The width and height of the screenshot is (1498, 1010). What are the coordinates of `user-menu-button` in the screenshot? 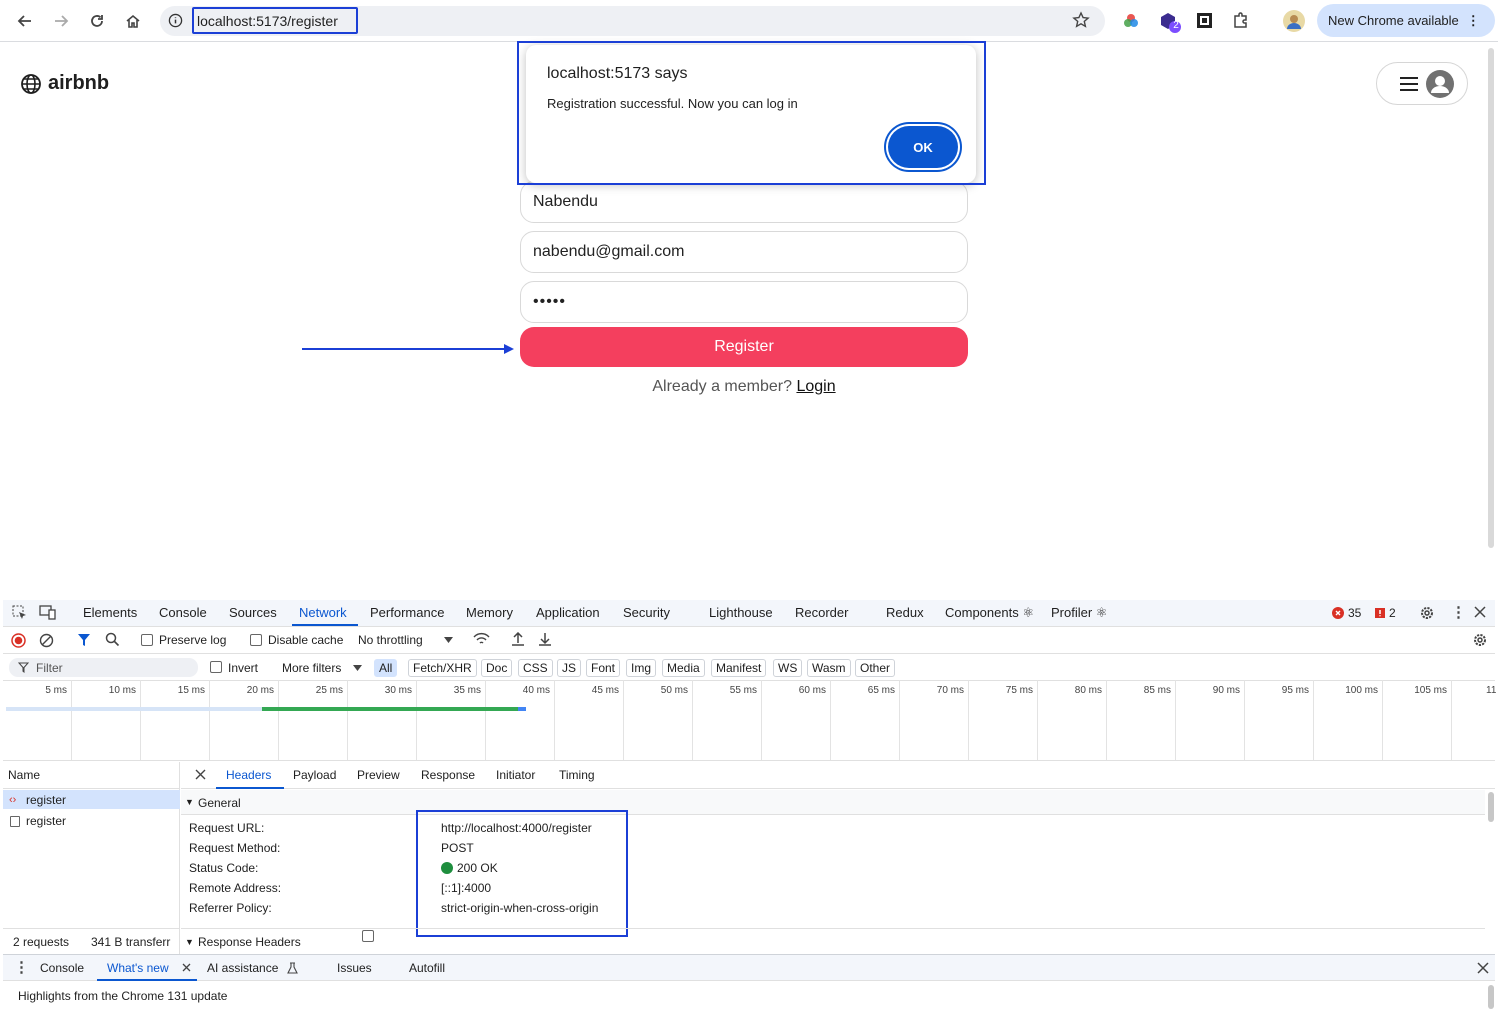 It's located at (1422, 83).